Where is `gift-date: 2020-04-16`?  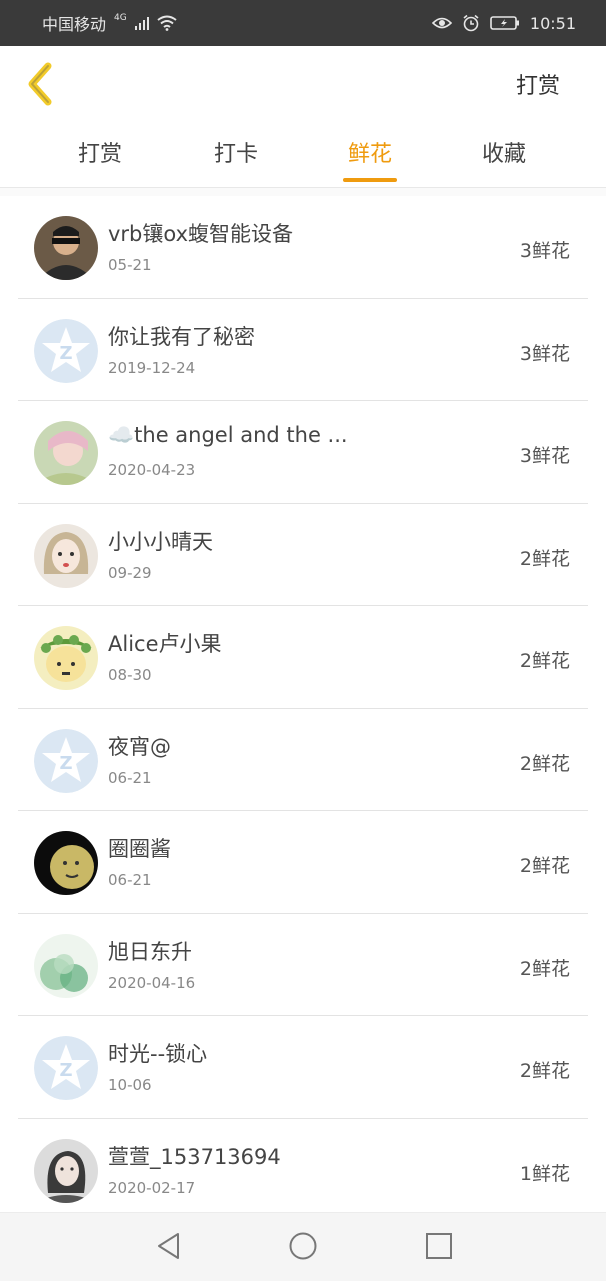 gift-date: 2020-04-16 is located at coordinates (152, 982).